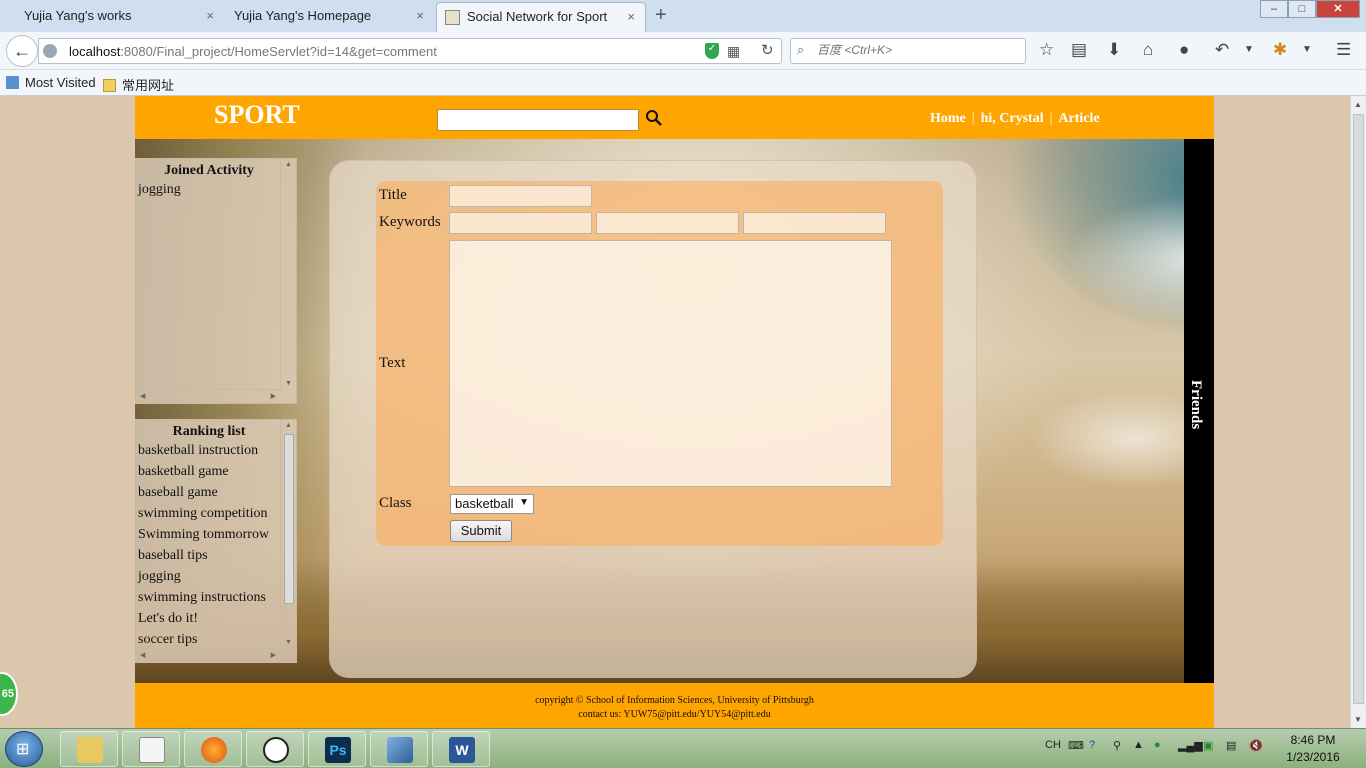  I want to click on shield-icon: ✓, so click(712, 51).